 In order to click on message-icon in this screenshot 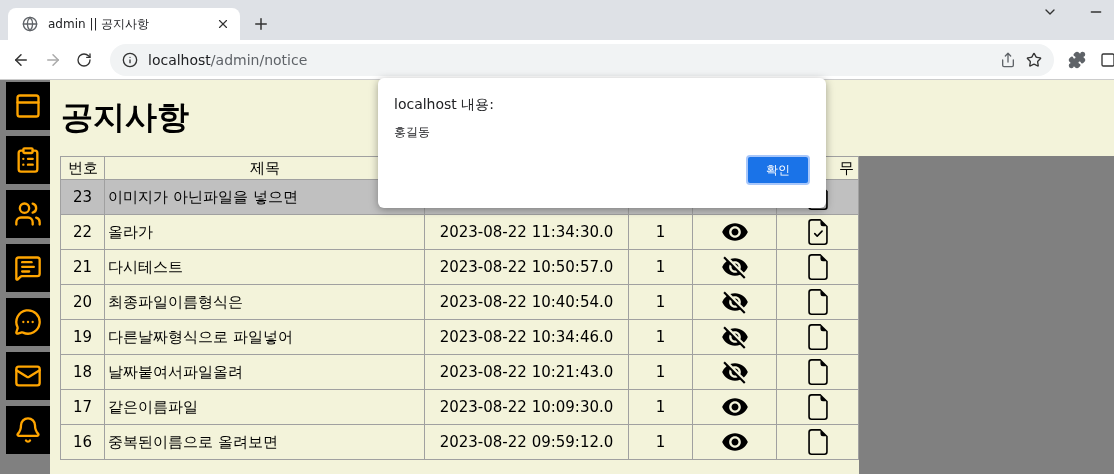, I will do `click(28, 268)`.